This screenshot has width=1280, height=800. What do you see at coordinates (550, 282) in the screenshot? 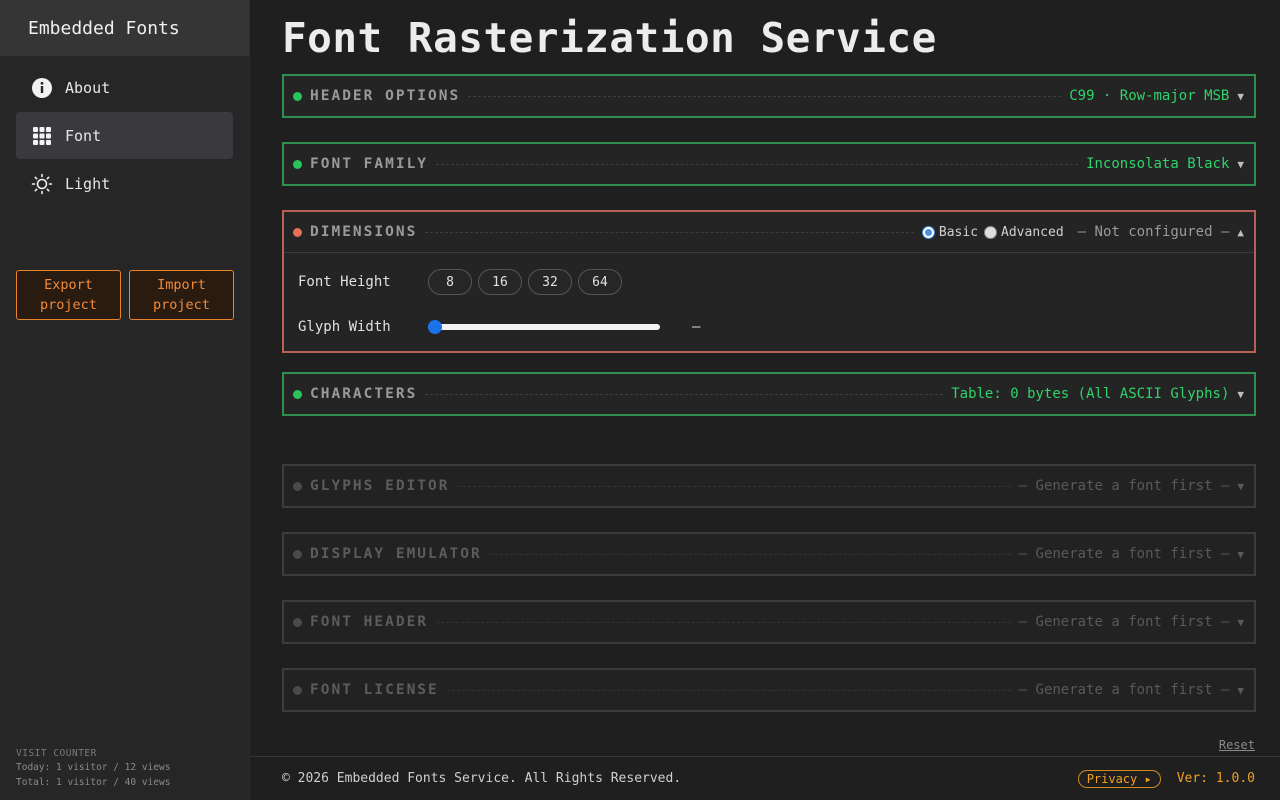
I see `font-height-option: 32` at bounding box center [550, 282].